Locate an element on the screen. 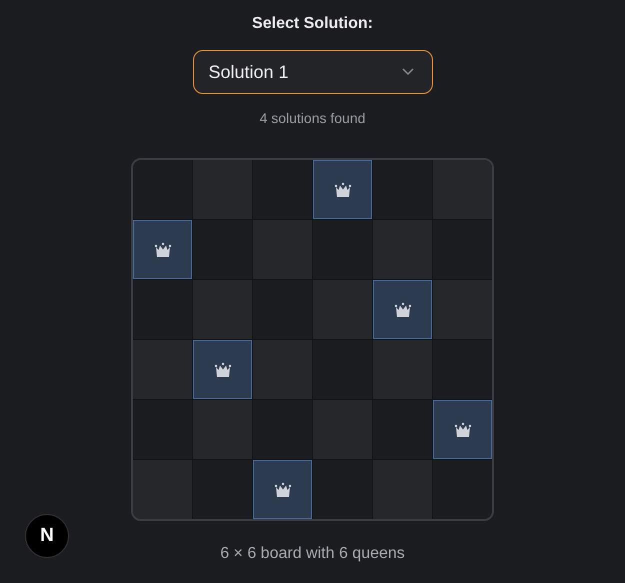 This screenshot has height=583, width=625. board-caption: 6 × 6 board with 6 queens is located at coordinates (312, 554).